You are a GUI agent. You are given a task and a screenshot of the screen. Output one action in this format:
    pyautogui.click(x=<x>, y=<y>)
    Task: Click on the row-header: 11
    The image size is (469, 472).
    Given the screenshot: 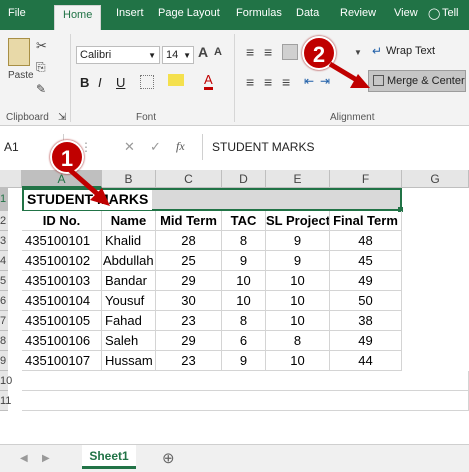 What is the action you would take?
    pyautogui.click(x=5, y=401)
    